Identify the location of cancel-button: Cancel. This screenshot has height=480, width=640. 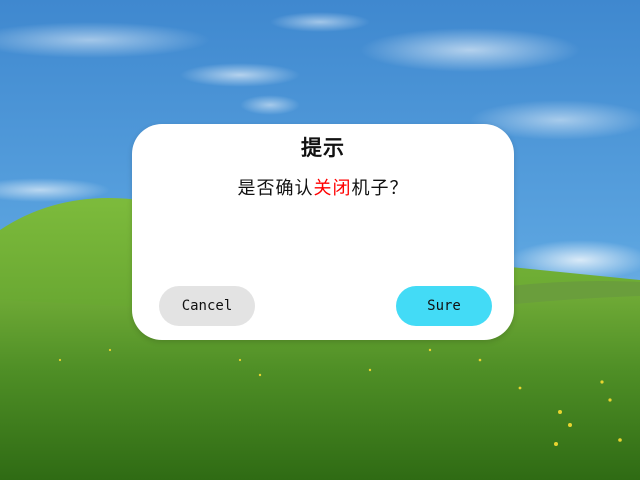
(207, 306).